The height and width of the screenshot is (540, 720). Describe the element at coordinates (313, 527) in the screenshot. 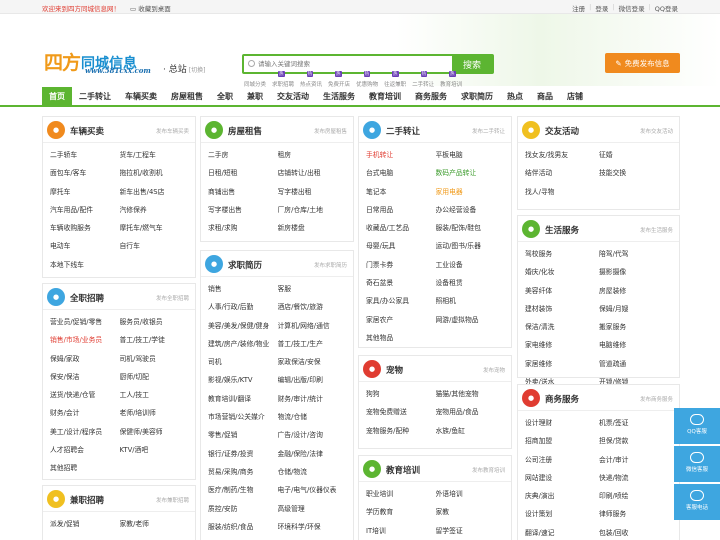

I see `category-link: 环境科学/环保` at that location.